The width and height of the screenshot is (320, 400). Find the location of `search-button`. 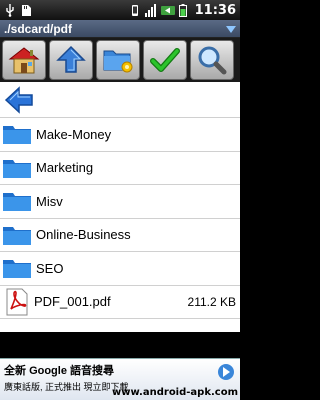

search-button is located at coordinates (212, 60).